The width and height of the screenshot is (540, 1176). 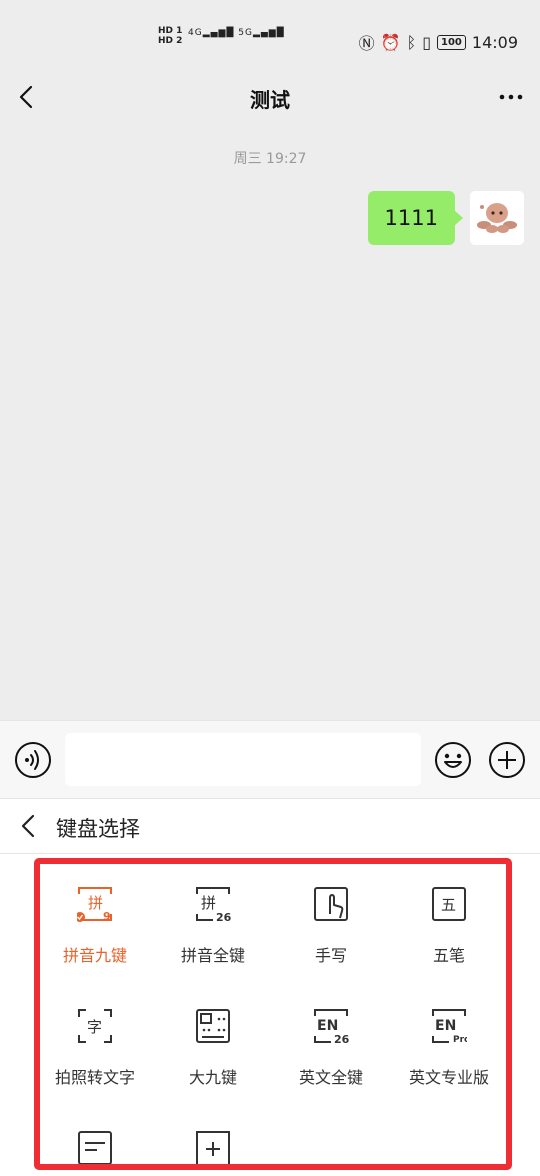 I want to click on alarm-icon: ⏰, so click(x=390, y=42).